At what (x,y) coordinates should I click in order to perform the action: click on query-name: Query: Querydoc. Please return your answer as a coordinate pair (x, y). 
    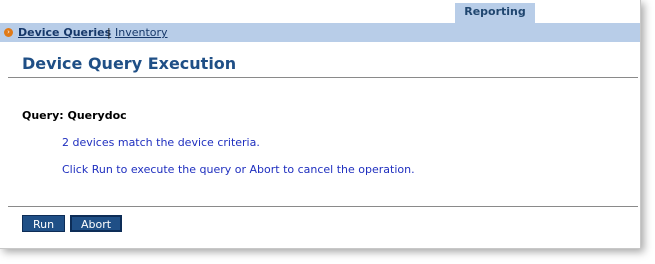
    Looking at the image, I should click on (74, 115).